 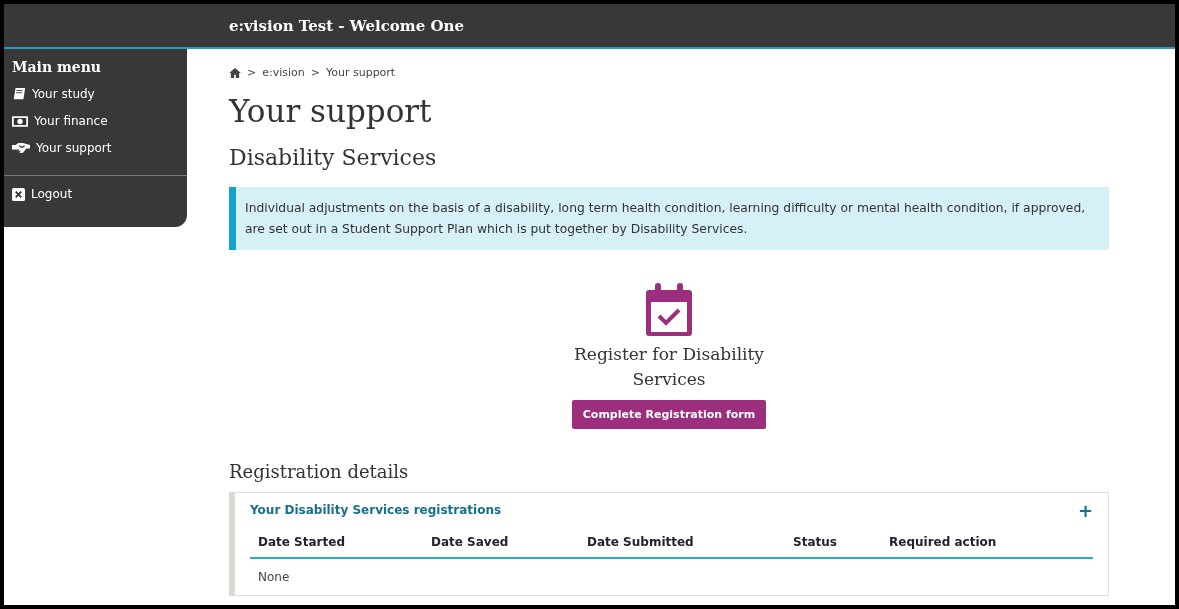 I want to click on page-title: Your support, so click(x=331, y=111).